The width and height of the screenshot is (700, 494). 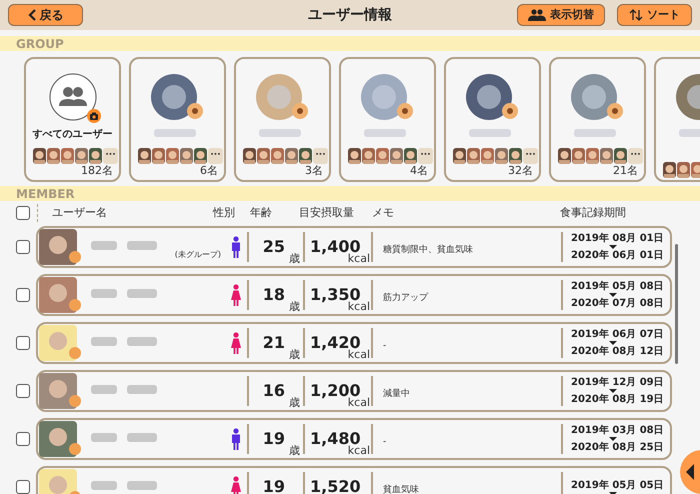 What do you see at coordinates (617, 399) in the screenshot?
I see `end-date: 2020年 08月 19日` at bounding box center [617, 399].